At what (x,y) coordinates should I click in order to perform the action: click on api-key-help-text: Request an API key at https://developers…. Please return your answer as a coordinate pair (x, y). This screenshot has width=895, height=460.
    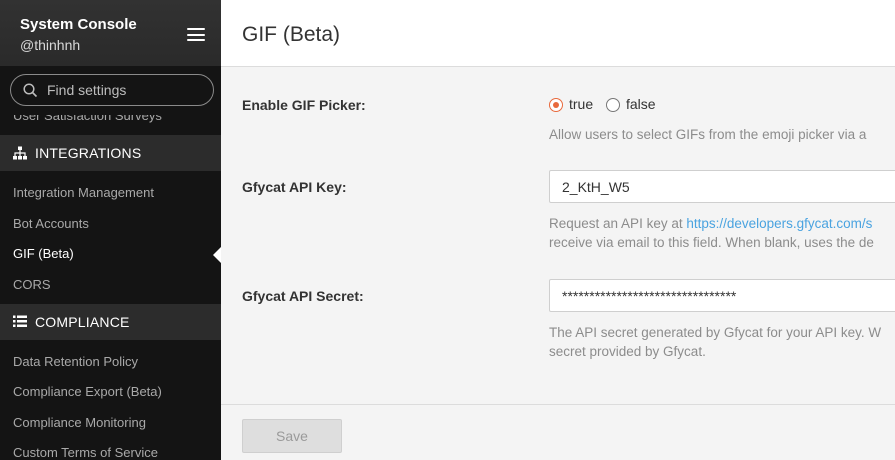
    Looking at the image, I should click on (710, 223).